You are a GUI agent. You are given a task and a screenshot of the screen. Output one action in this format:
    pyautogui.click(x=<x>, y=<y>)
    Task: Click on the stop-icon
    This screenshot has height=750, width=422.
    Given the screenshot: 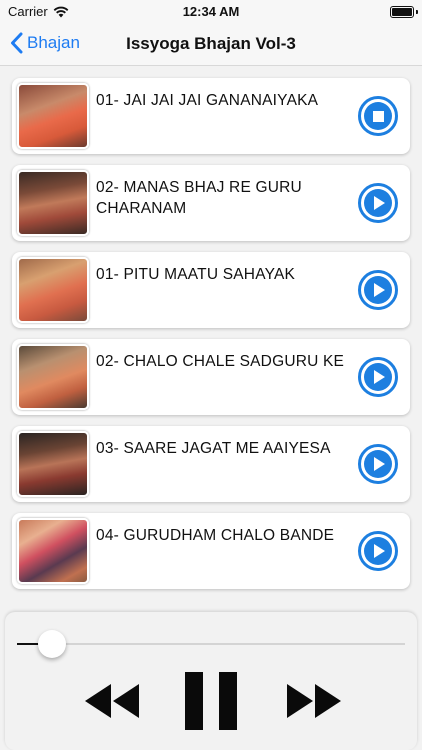 What is the action you would take?
    pyautogui.click(x=378, y=116)
    